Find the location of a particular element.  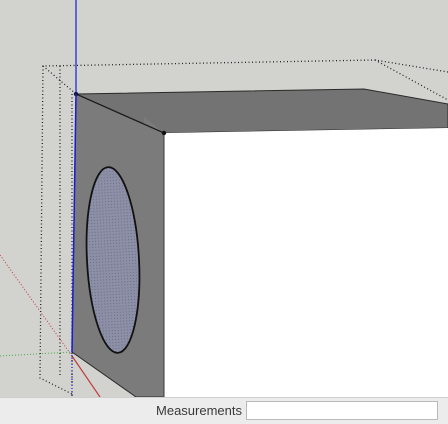

vertex-point is located at coordinates (164, 133).